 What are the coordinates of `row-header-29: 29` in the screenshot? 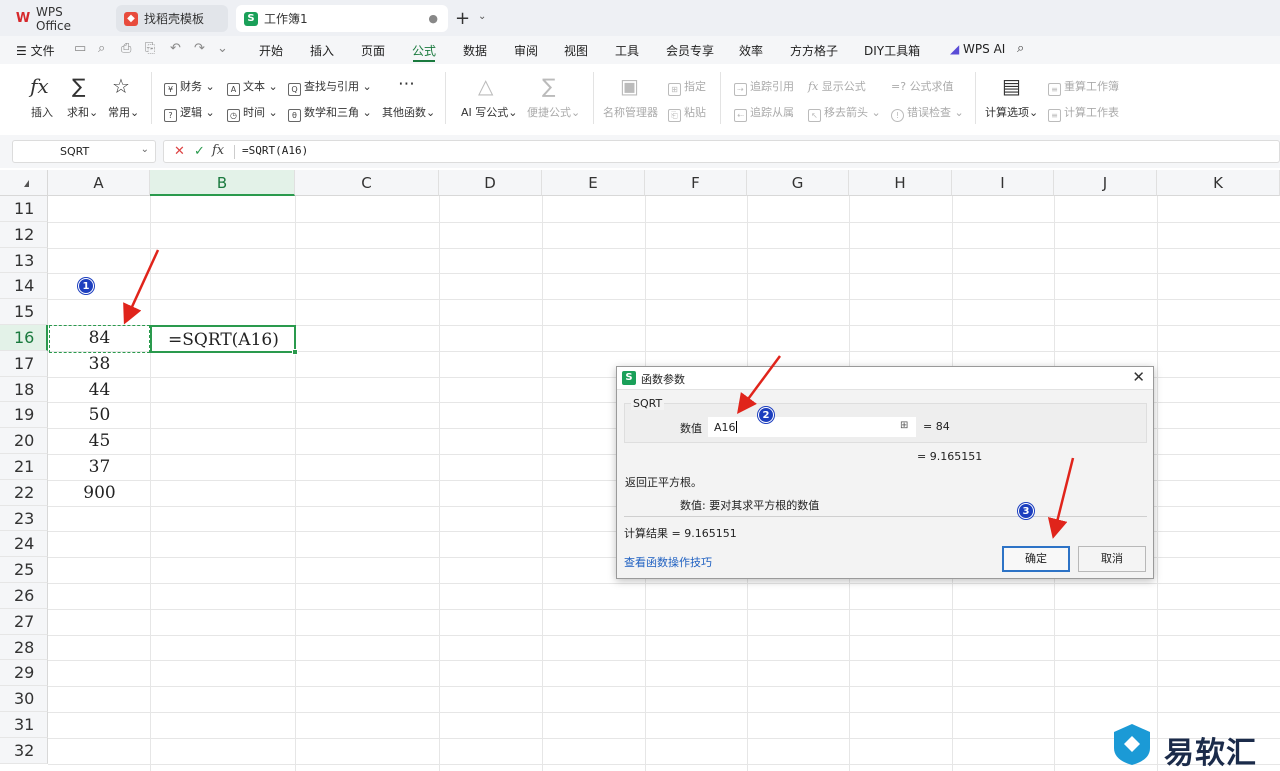 It's located at (24, 673).